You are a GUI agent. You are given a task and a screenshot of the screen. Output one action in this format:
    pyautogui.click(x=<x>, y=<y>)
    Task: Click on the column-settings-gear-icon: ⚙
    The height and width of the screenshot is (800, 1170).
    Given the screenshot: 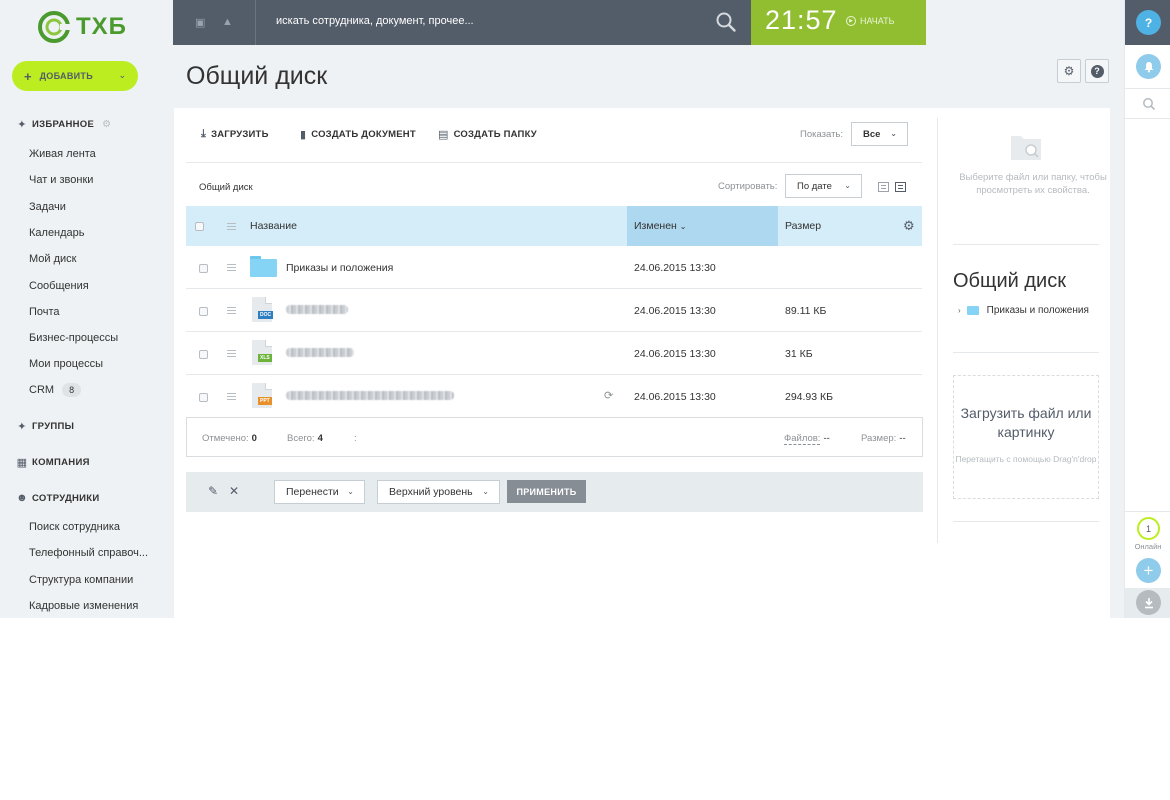 What is the action you would take?
    pyautogui.click(x=909, y=226)
    